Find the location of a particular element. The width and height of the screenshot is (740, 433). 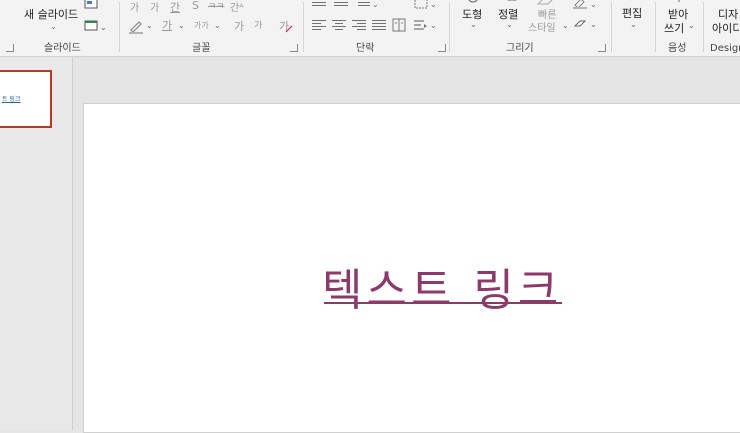

voice-group-label: 음성 is located at coordinates (677, 48).